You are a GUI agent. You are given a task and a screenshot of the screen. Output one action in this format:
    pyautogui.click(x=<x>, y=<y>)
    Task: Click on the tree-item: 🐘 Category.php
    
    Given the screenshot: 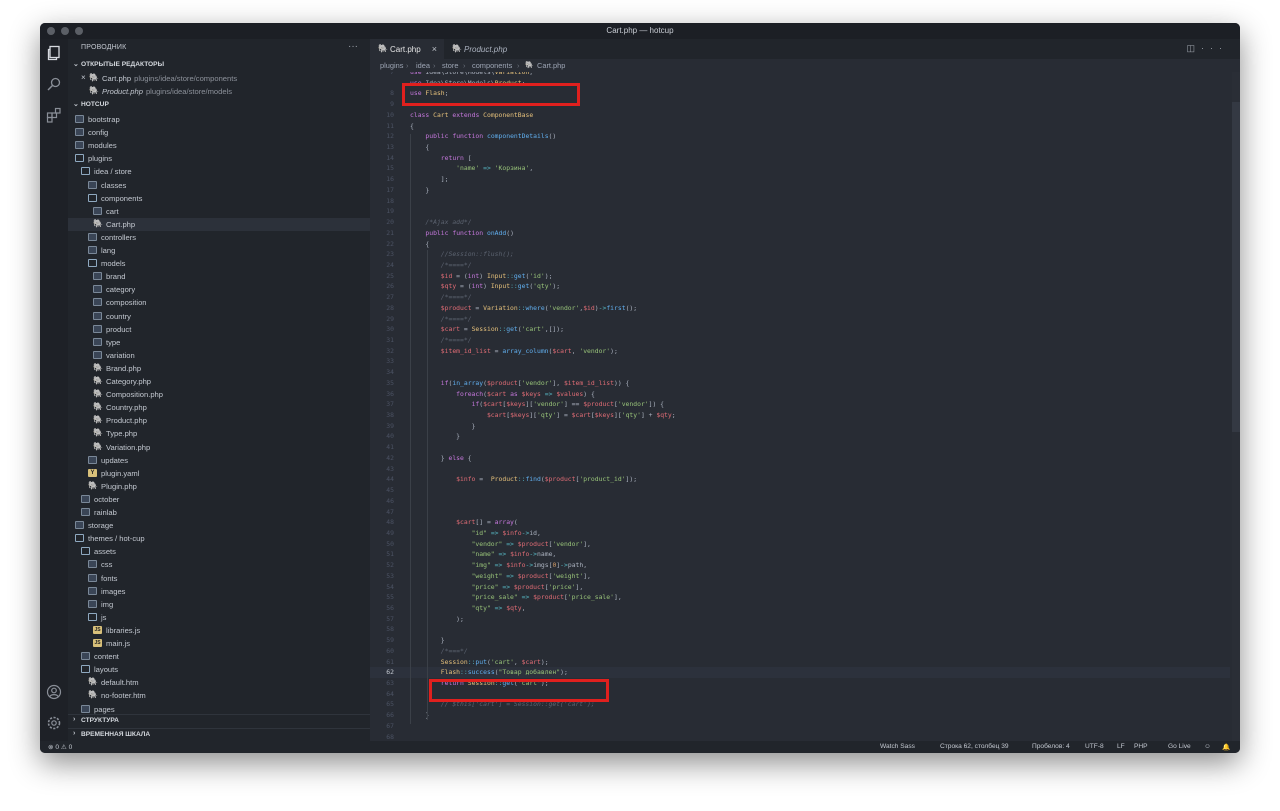 What is the action you would take?
    pyautogui.click(x=219, y=381)
    